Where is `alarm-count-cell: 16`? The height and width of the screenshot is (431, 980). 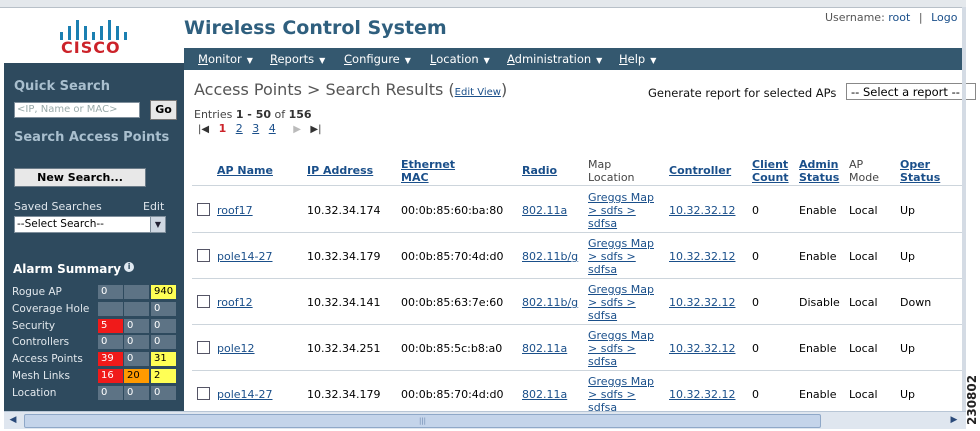 alarm-count-cell: 16 is located at coordinates (110, 376).